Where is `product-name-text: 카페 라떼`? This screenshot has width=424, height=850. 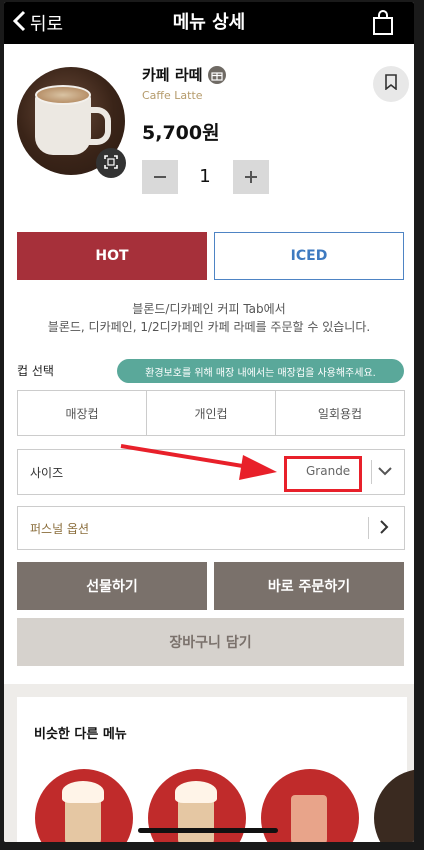
product-name-text: 카페 라떼 is located at coordinates (172, 75).